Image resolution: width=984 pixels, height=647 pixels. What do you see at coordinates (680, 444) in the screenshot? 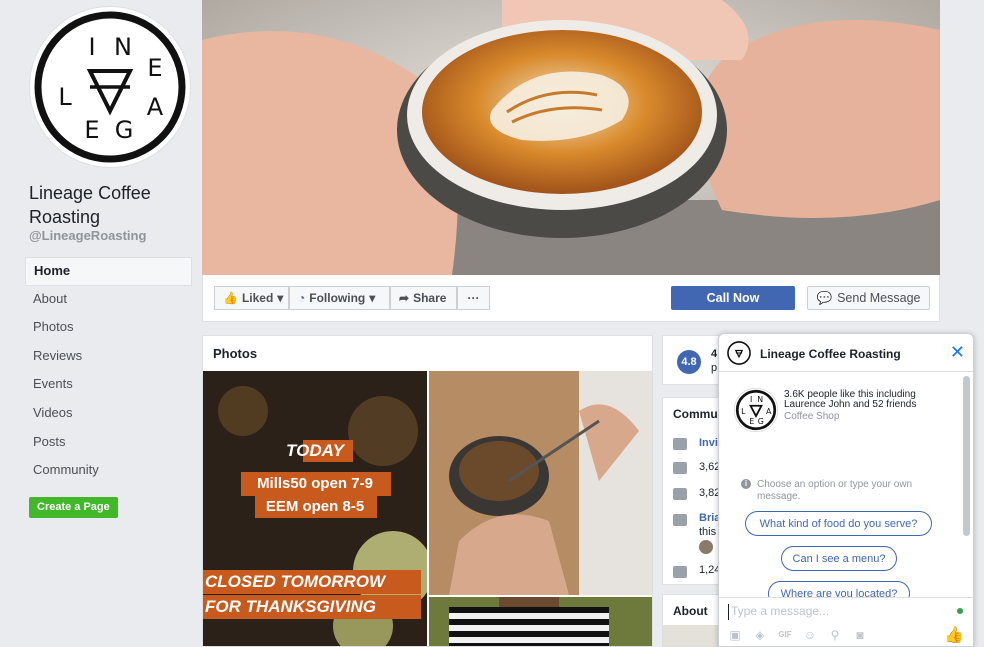
I see `invite-icon` at bounding box center [680, 444].